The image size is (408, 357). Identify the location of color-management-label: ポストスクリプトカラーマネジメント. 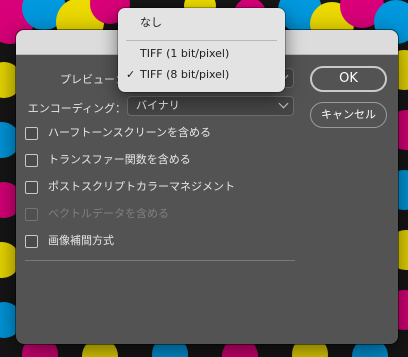
(141, 186).